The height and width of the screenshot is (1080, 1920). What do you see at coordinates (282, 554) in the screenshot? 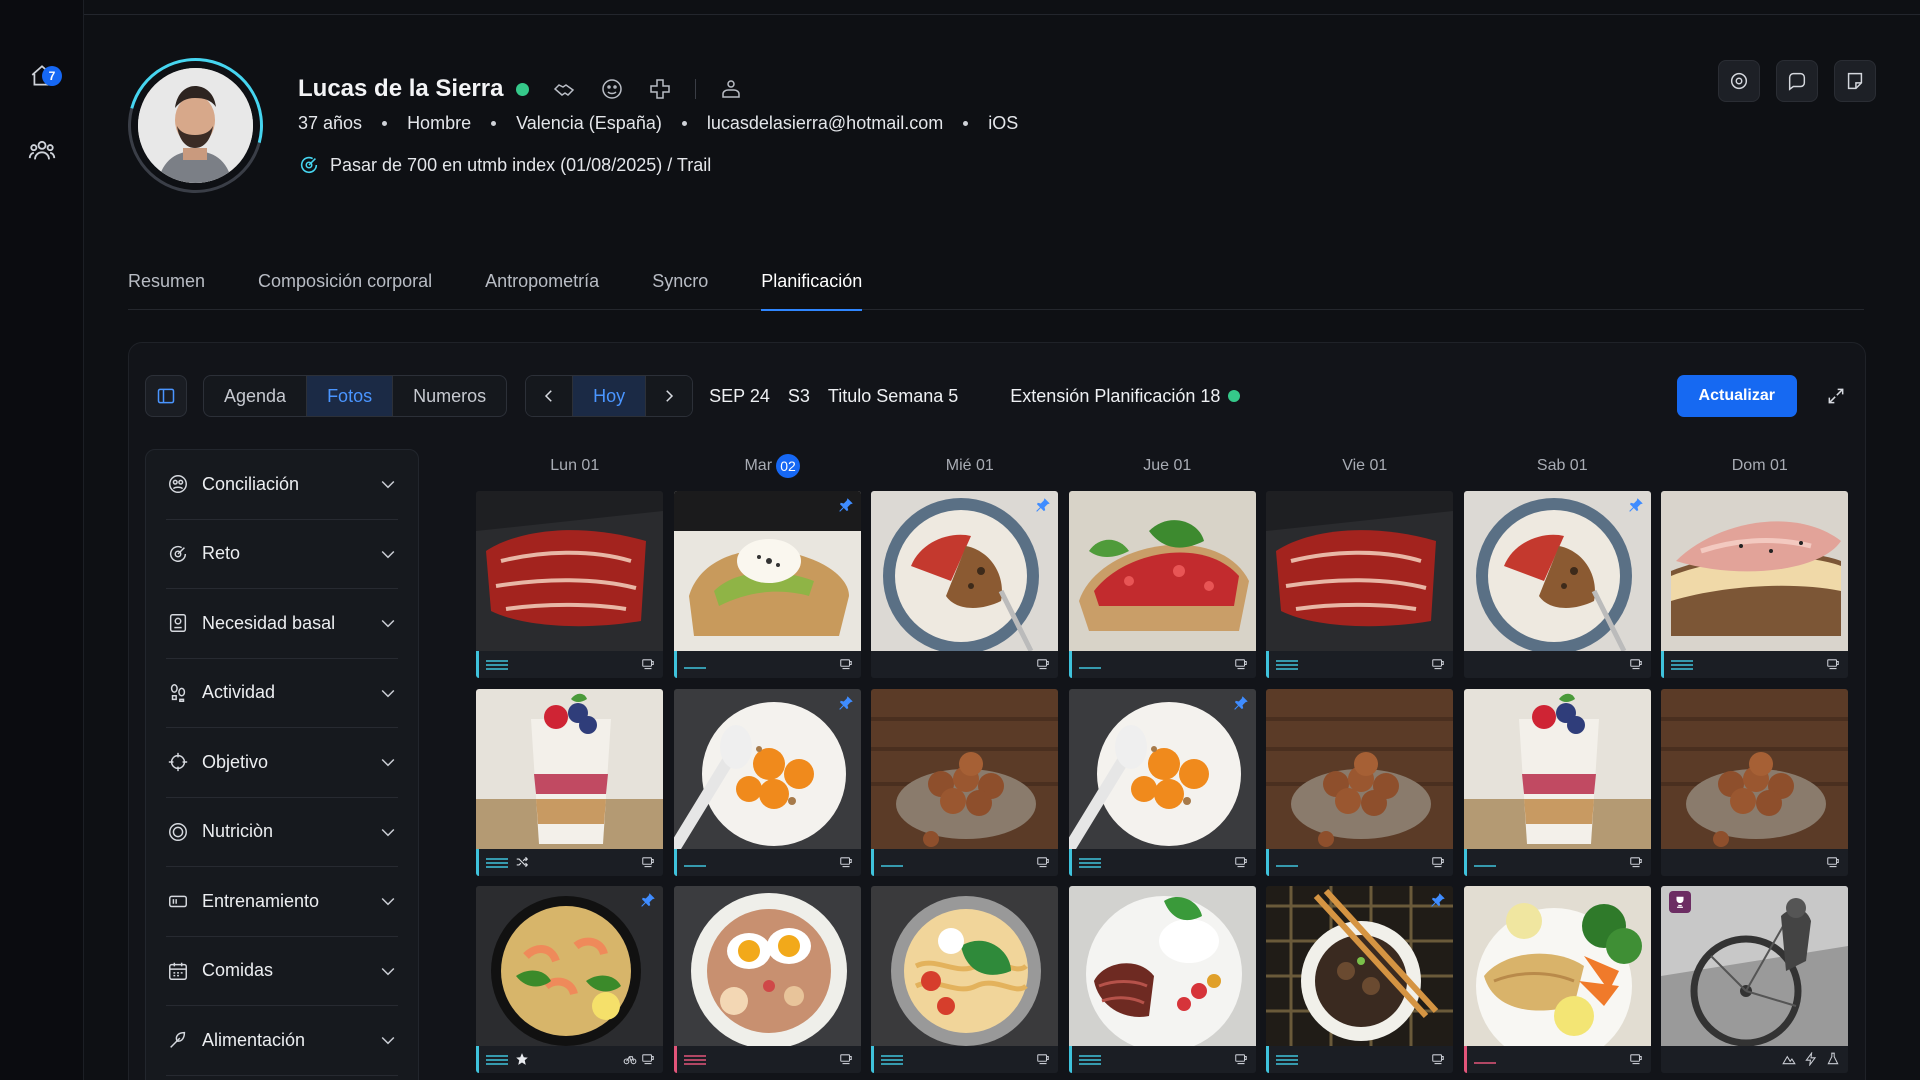
I see `sidebar-item-reto: Reto` at bounding box center [282, 554].